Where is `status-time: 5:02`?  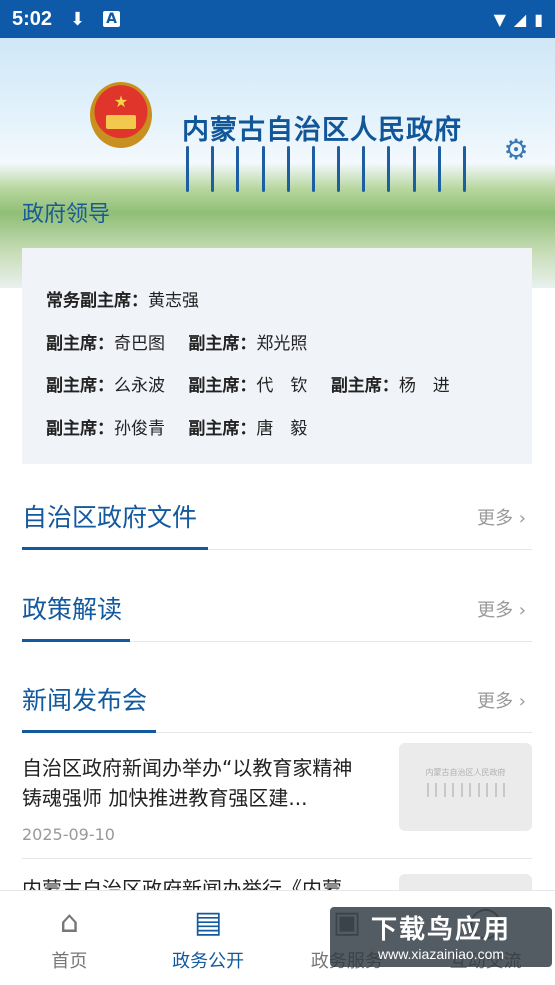 status-time: 5:02 is located at coordinates (32, 18).